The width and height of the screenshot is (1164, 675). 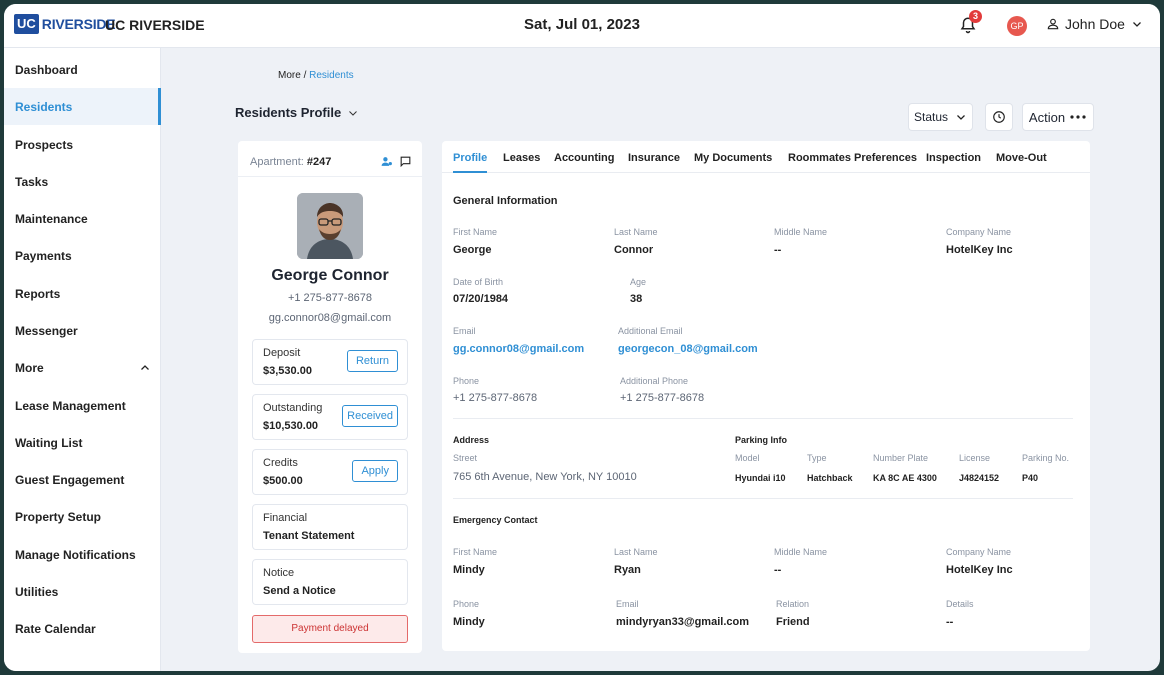 I want to click on tab-profile: Profile, so click(x=470, y=158).